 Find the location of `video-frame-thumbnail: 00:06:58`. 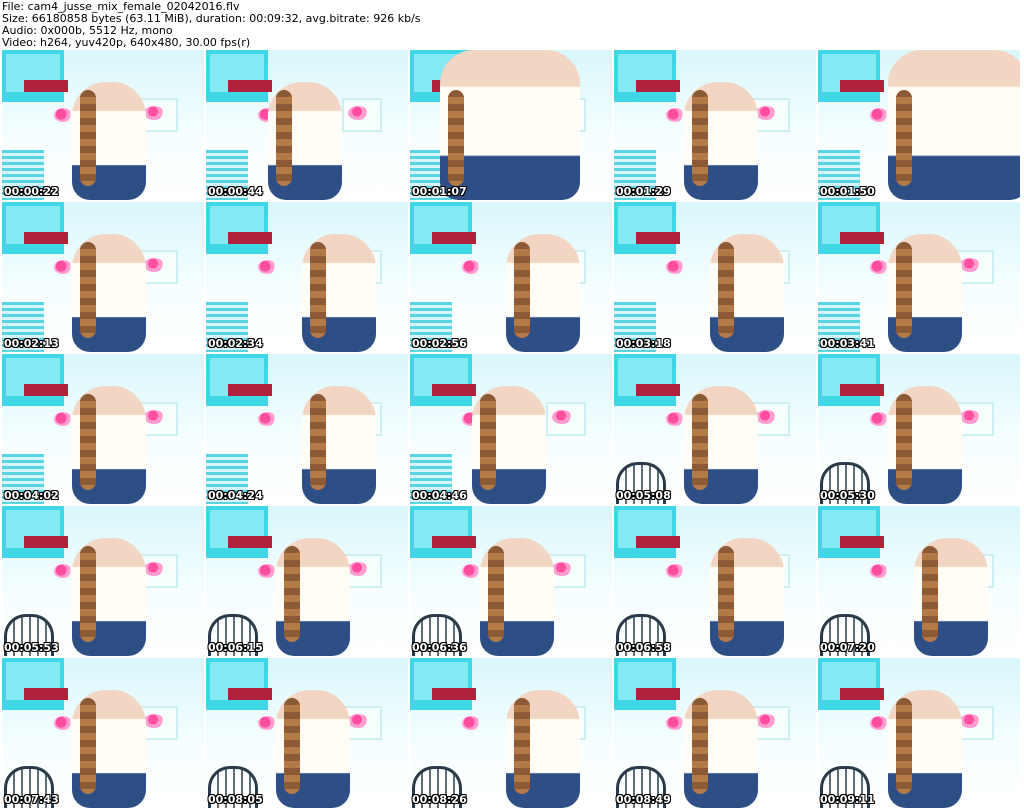

video-frame-thumbnail: 00:06:58 is located at coordinates (715, 581).